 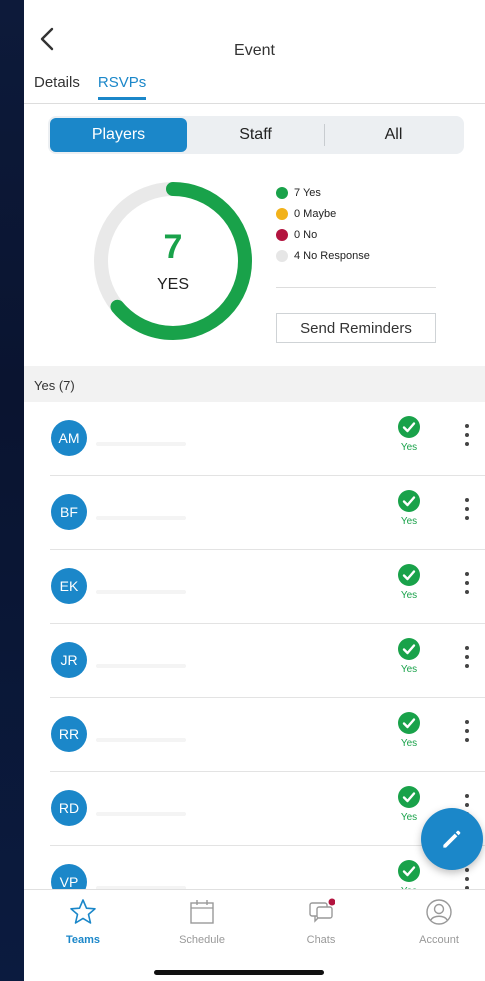 What do you see at coordinates (69, 734) in the screenshot?
I see `avatar: RR` at bounding box center [69, 734].